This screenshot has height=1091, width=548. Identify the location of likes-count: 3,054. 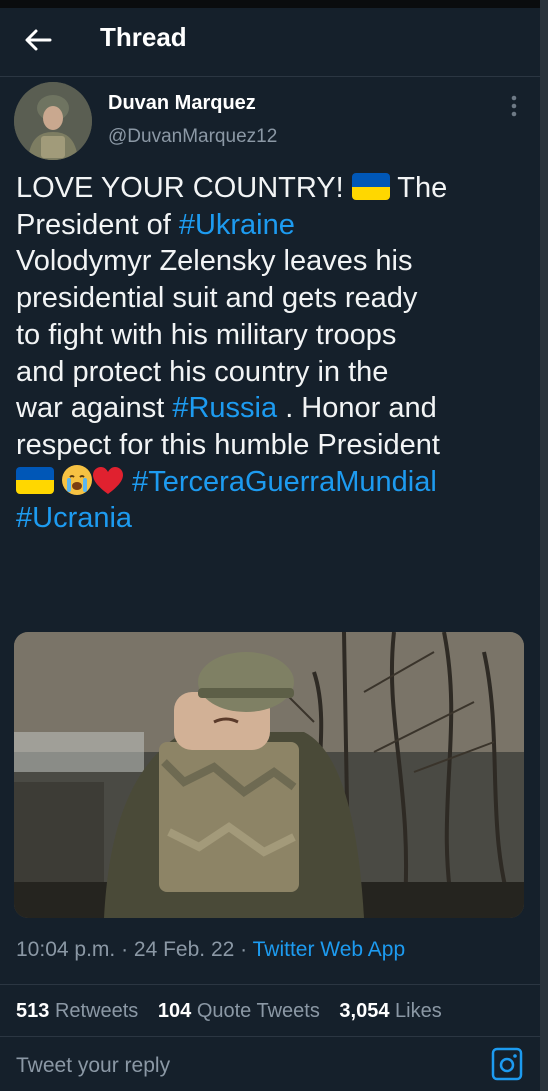
(364, 1011).